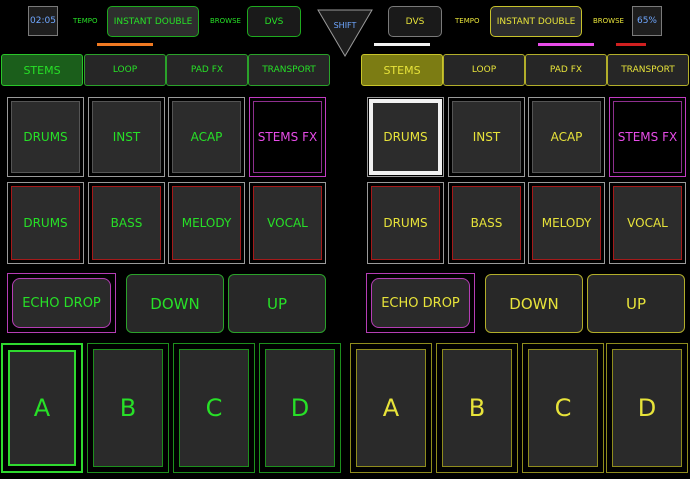 This screenshot has width=690, height=479. I want to click on left-orange-indicator, so click(125, 44).